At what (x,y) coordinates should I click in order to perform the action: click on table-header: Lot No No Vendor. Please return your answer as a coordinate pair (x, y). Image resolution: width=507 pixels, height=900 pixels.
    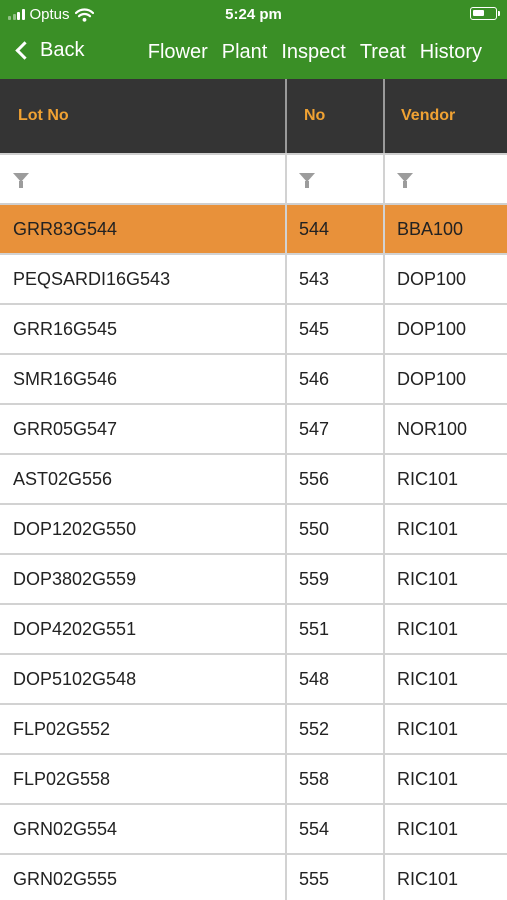
    Looking at the image, I should click on (253, 116).